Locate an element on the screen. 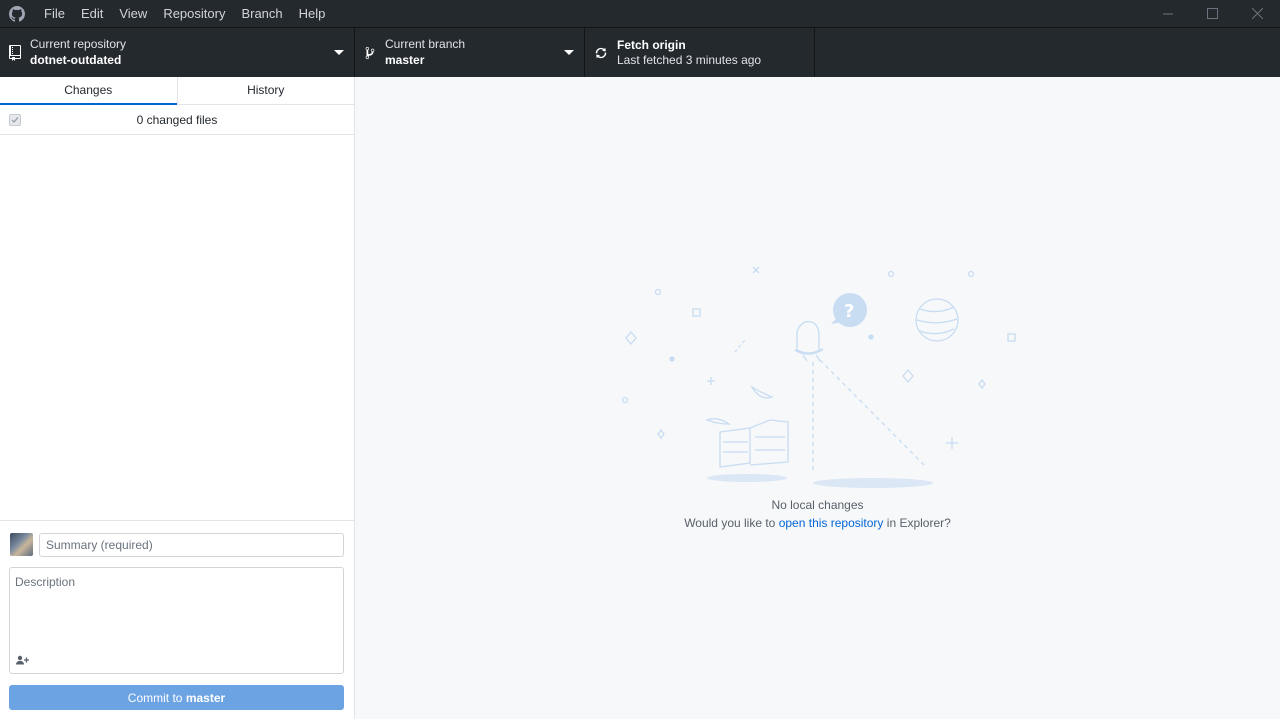 This screenshot has width=1280, height=719. commit-button: Commit to master is located at coordinates (176, 697).